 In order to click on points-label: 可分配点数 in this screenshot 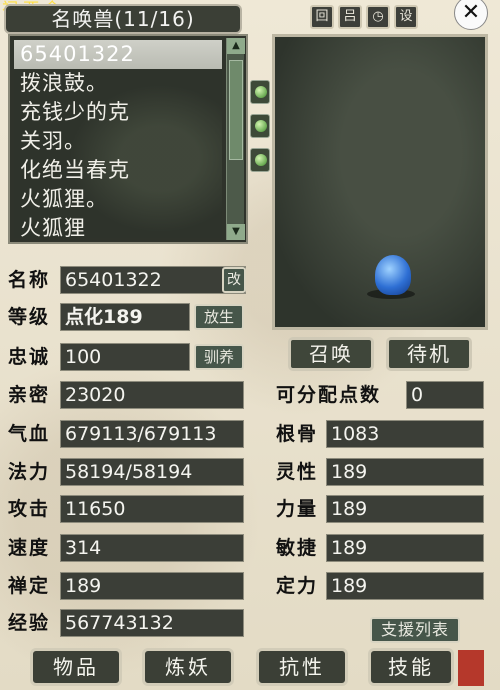, I will do `click(329, 395)`.